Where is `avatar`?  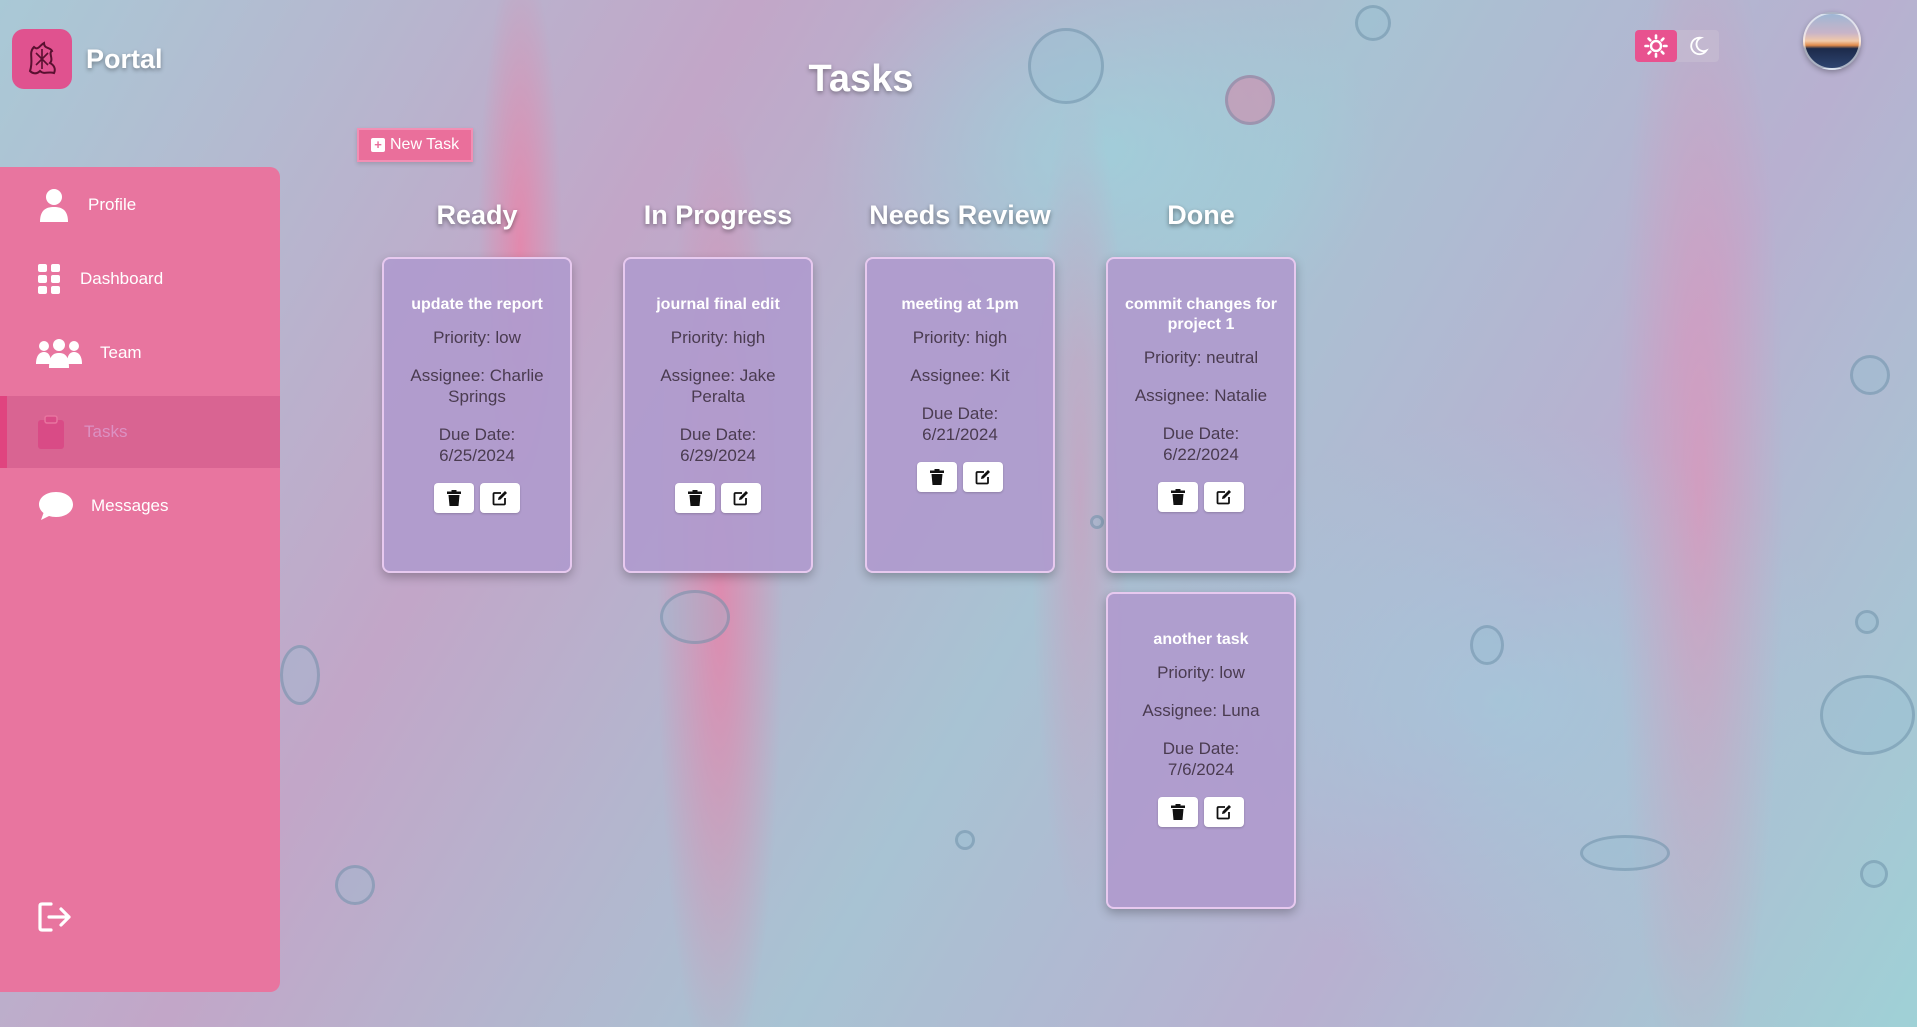
avatar is located at coordinates (1832, 41).